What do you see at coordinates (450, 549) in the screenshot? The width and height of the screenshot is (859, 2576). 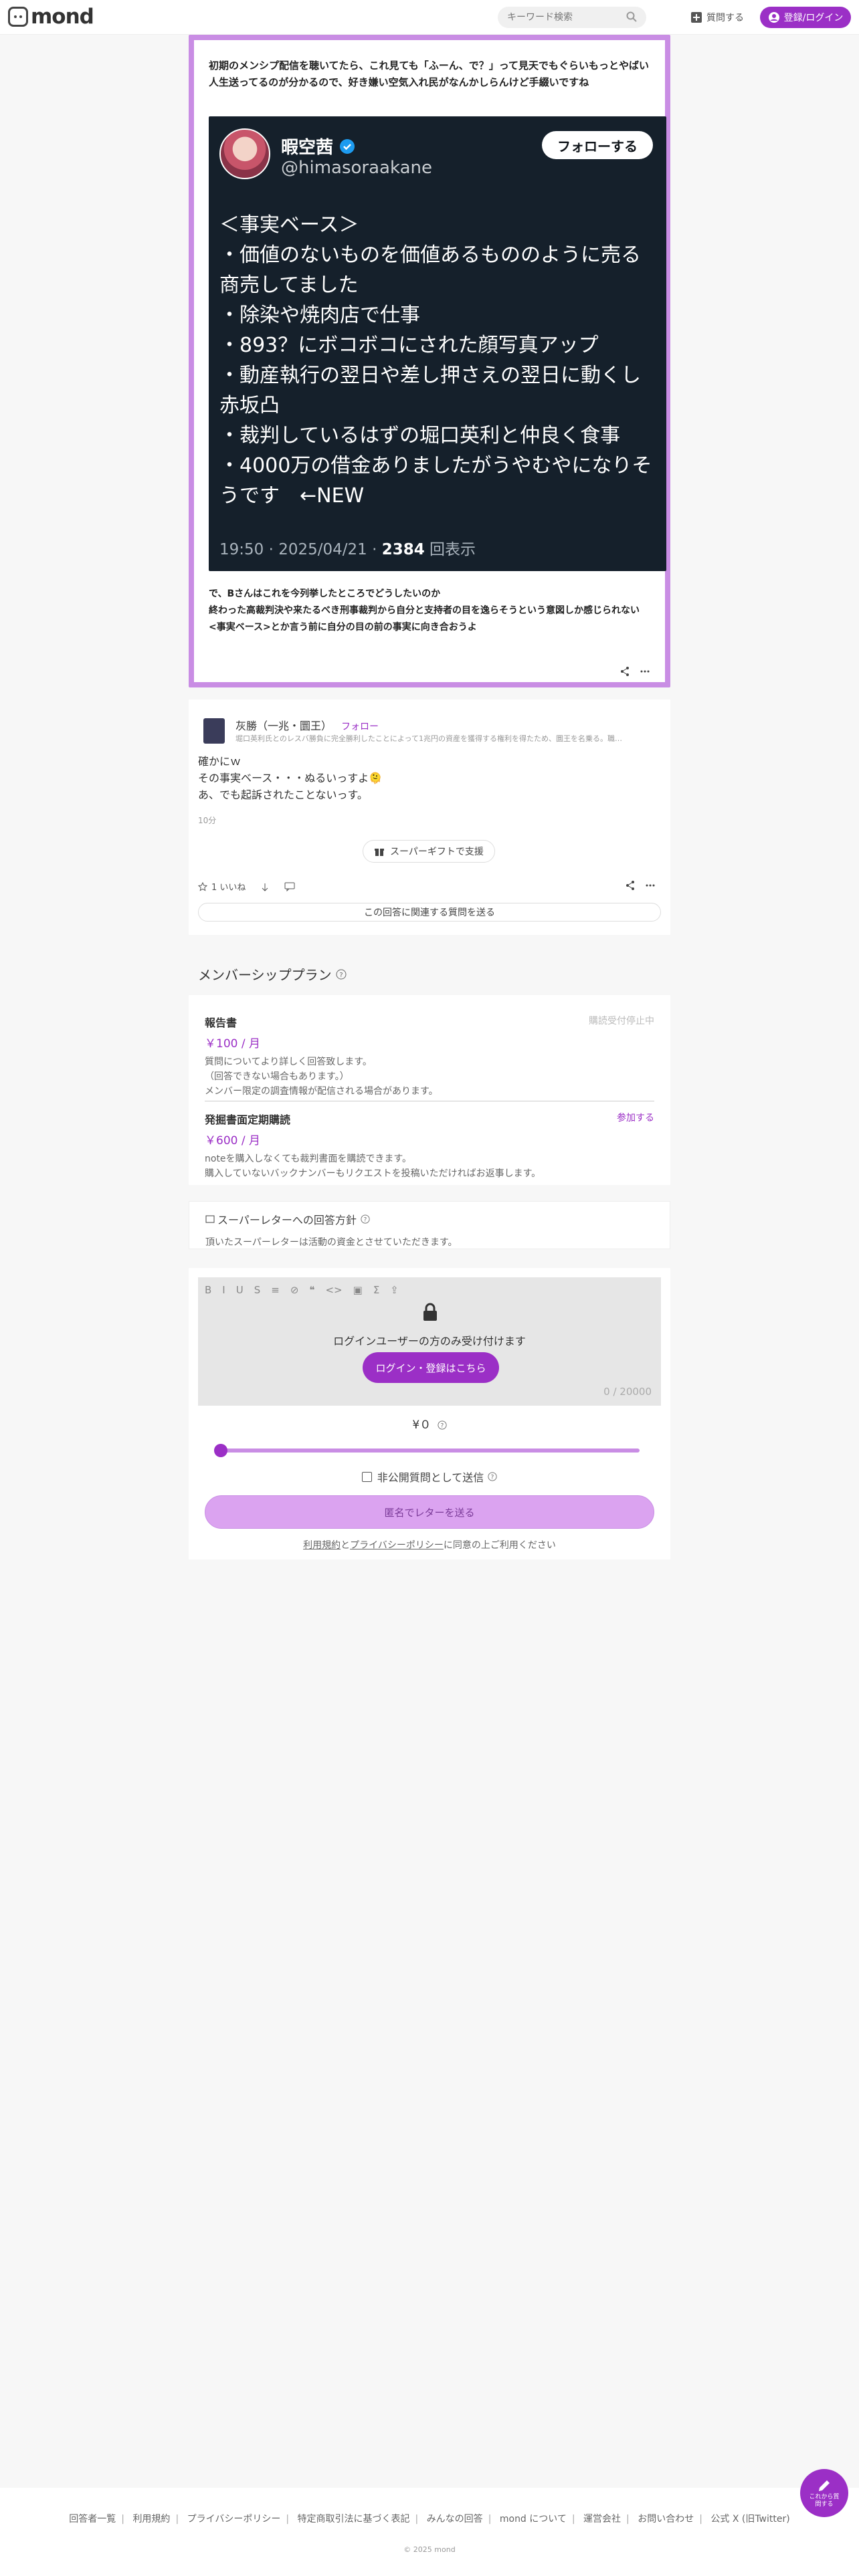 I see `tweet-views-label: 回表示` at bounding box center [450, 549].